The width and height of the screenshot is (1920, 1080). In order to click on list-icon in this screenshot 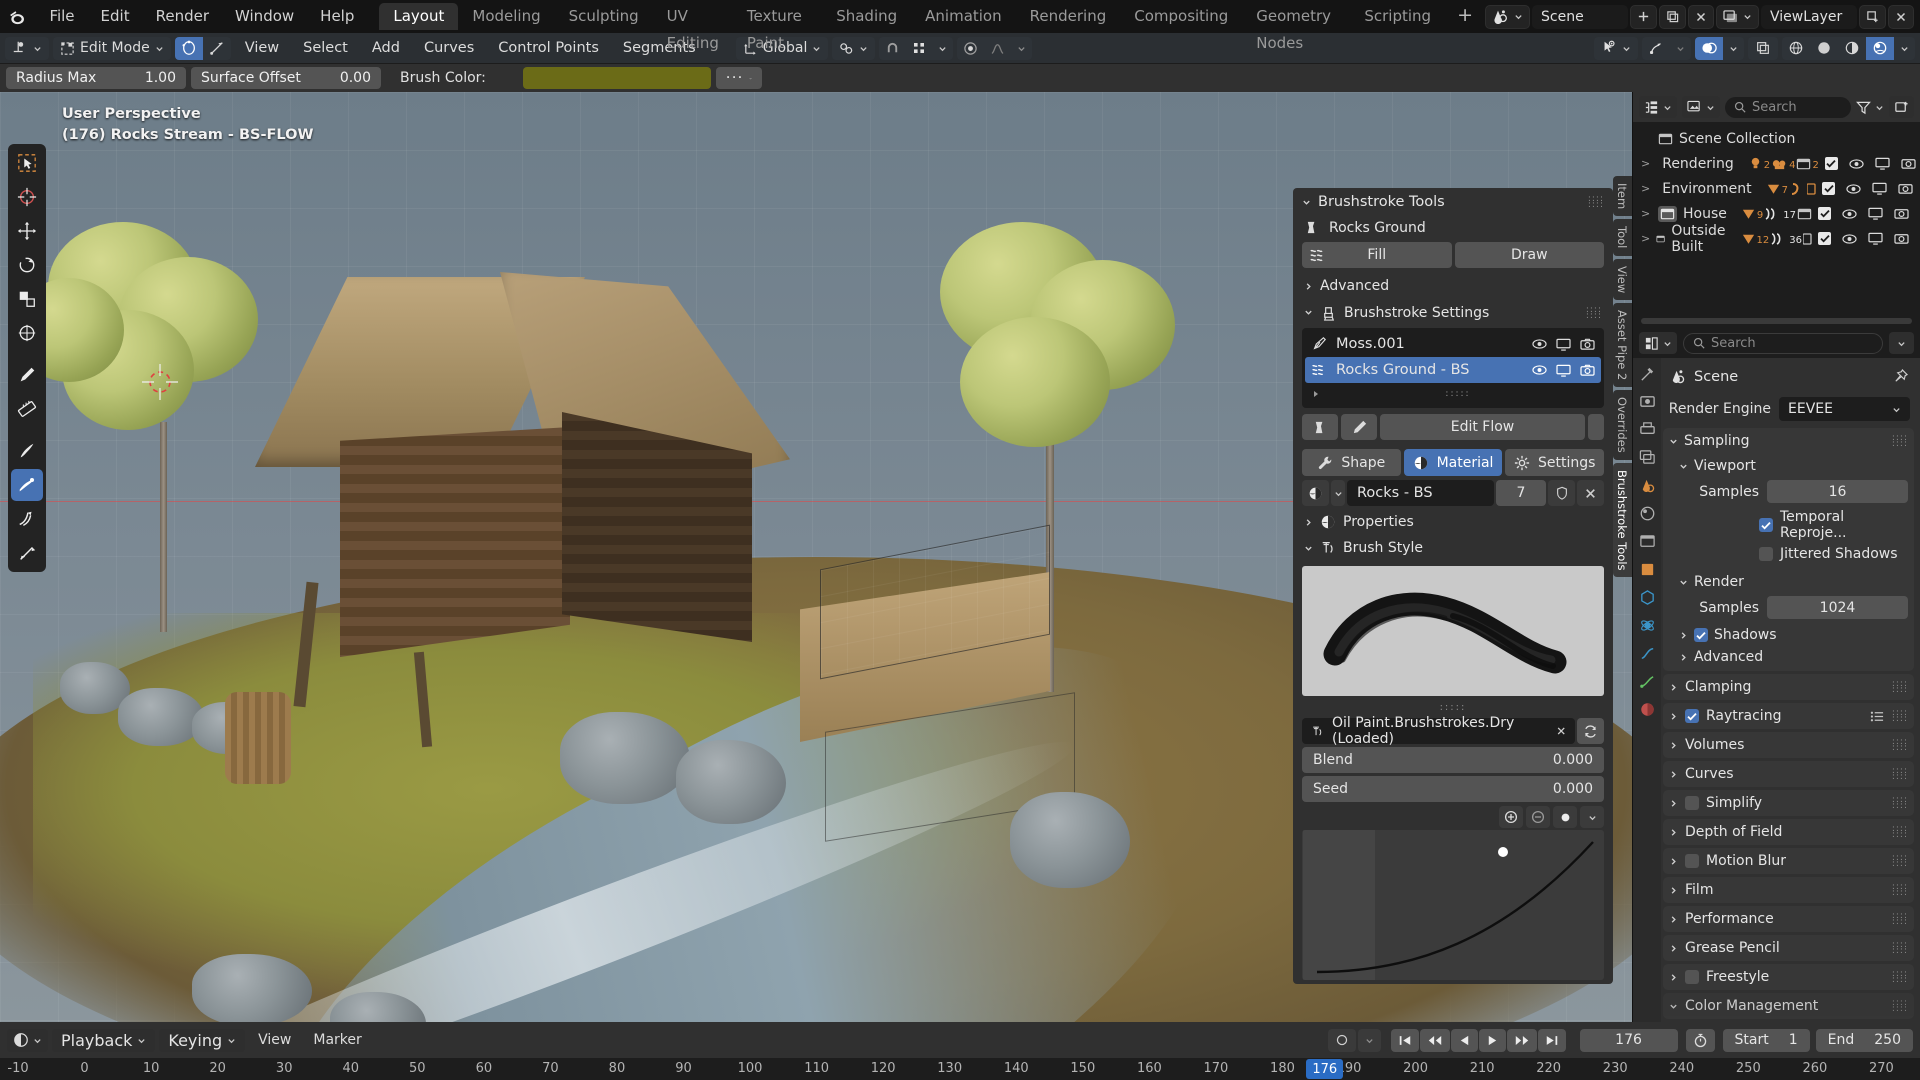, I will do `click(1877, 716)`.